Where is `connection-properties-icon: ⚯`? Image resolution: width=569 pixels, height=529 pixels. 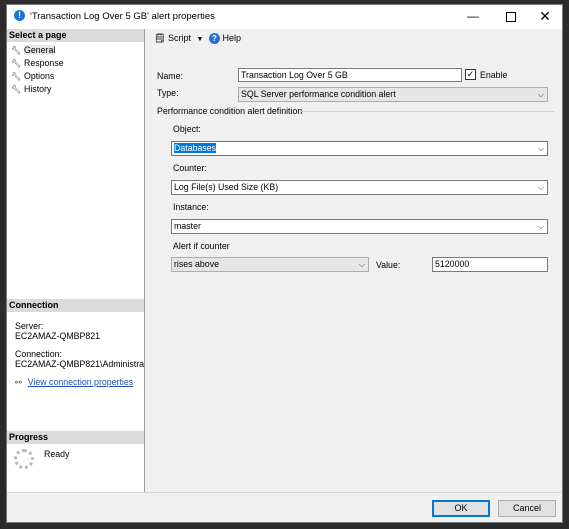
connection-properties-icon: ⚯ is located at coordinates (18, 382).